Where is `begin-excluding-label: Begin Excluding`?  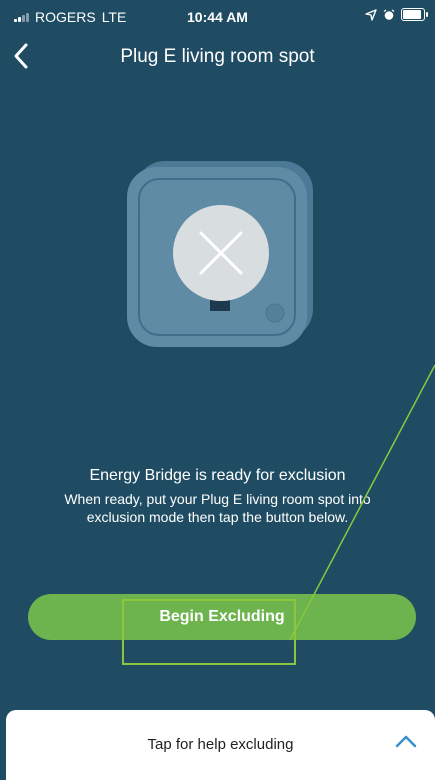 begin-excluding-label: Begin Excluding is located at coordinates (222, 616).